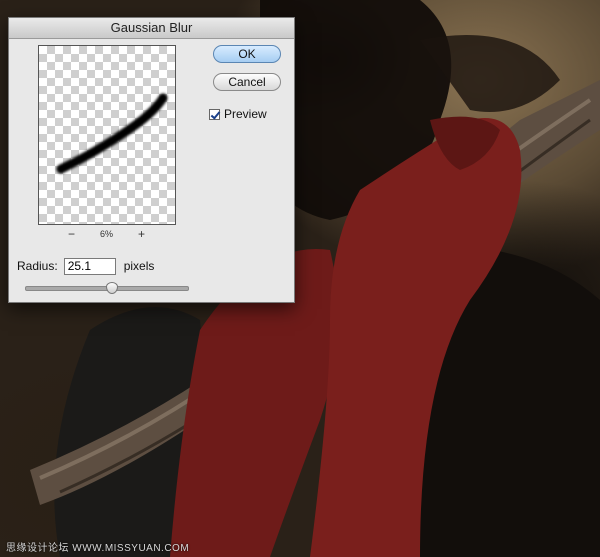  Describe the element at coordinates (151, 28) in the screenshot. I see `dialog-title: Gaussian Blur` at that location.